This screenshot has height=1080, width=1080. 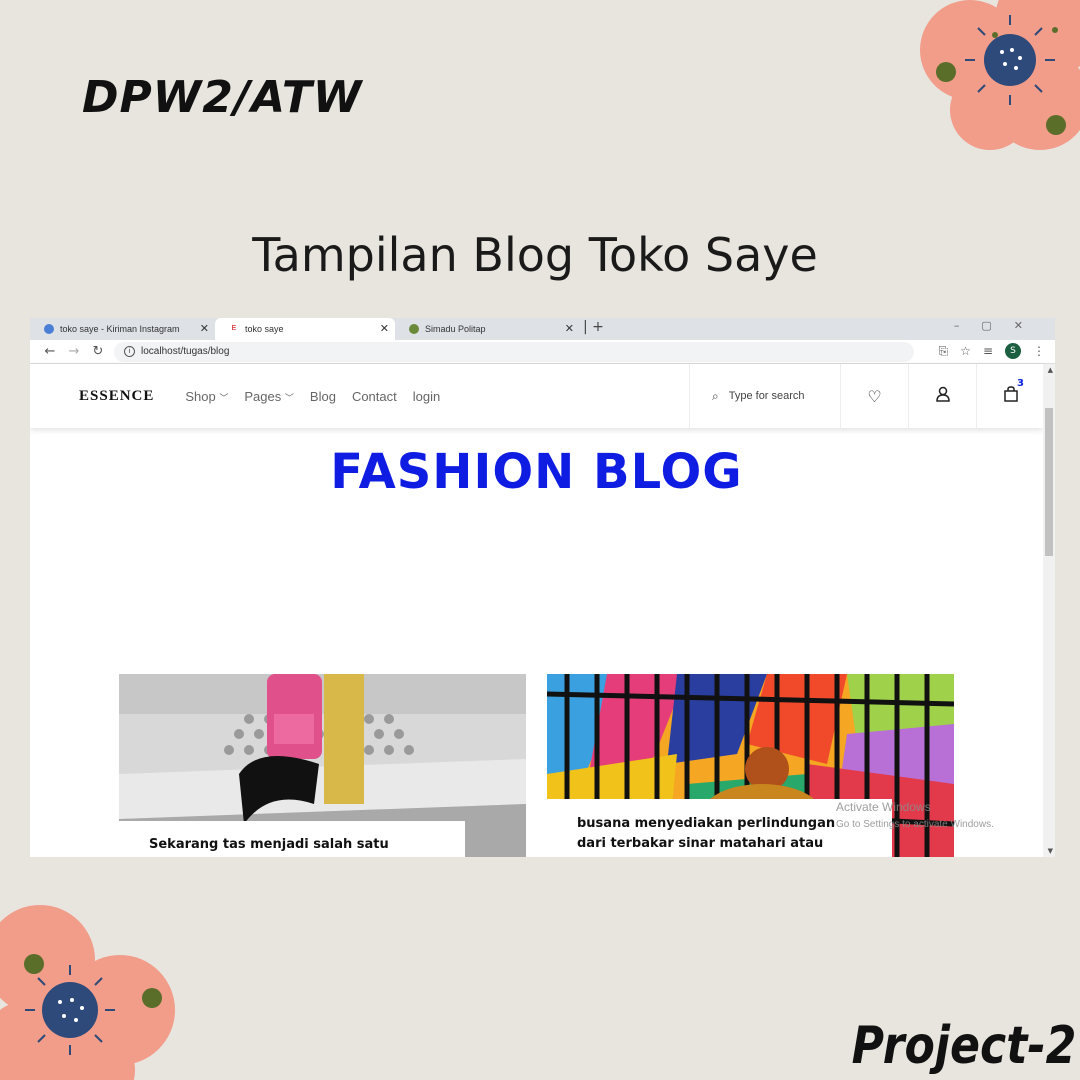 What do you see at coordinates (414, 329) in the screenshot?
I see `politap-icon` at bounding box center [414, 329].